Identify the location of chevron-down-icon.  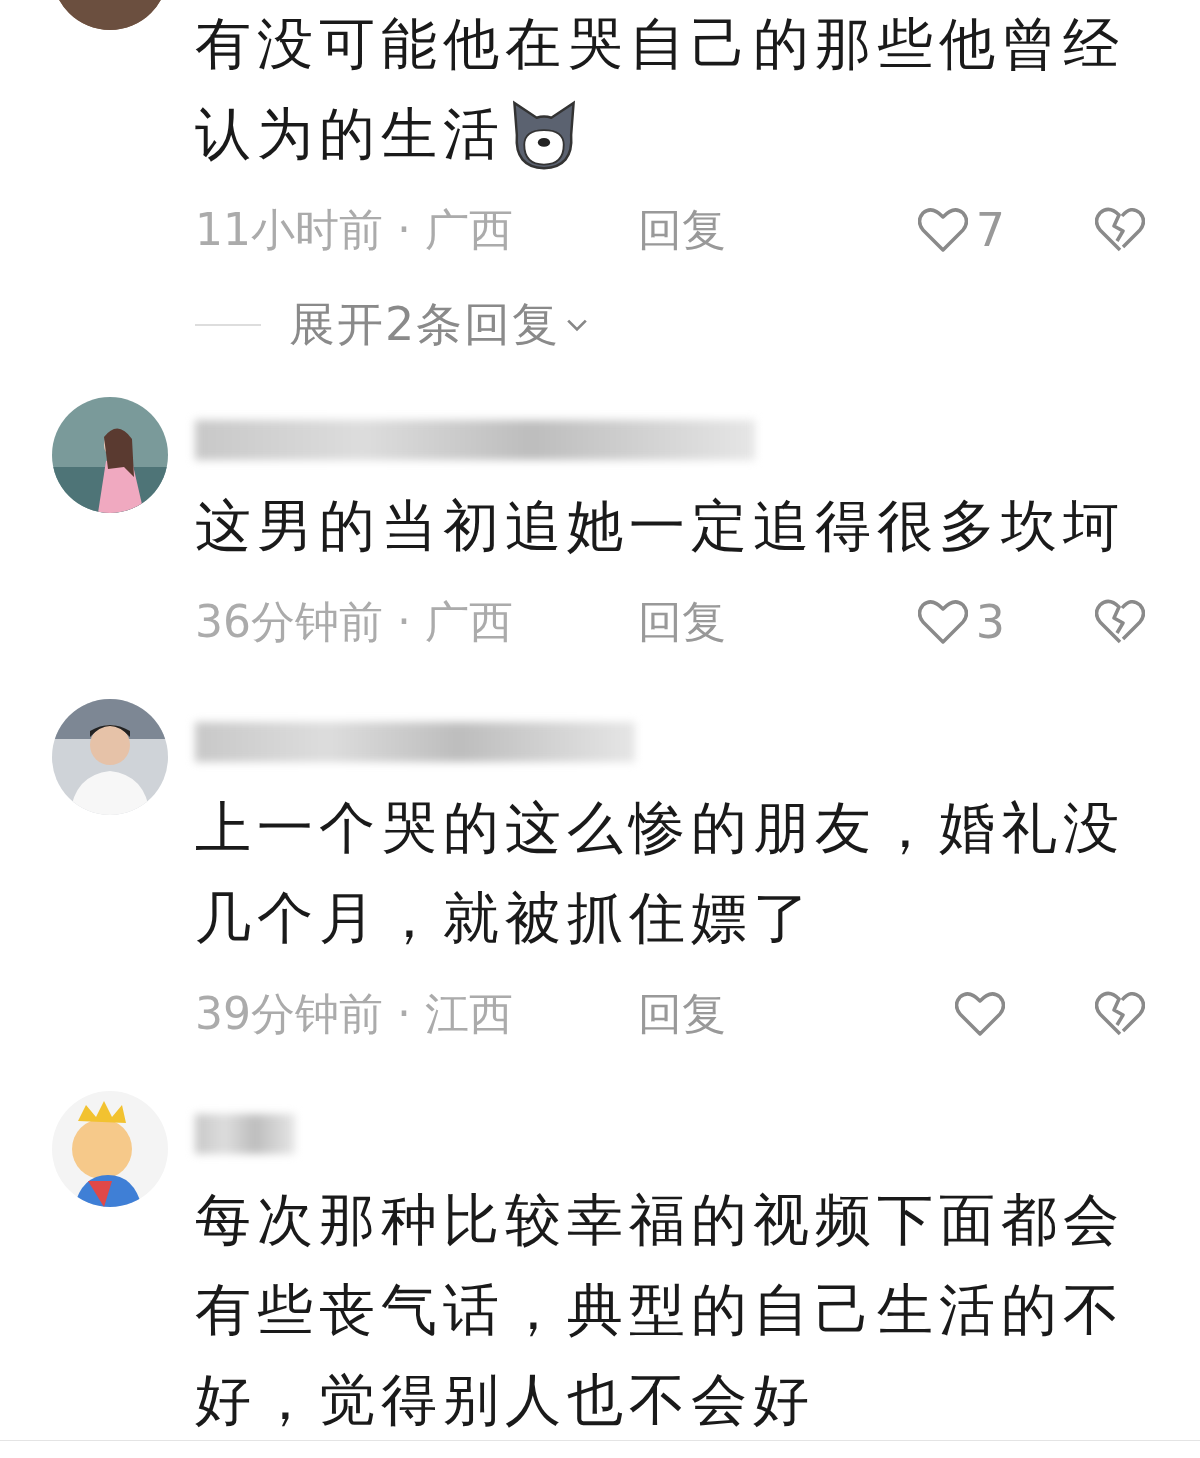
(577, 325).